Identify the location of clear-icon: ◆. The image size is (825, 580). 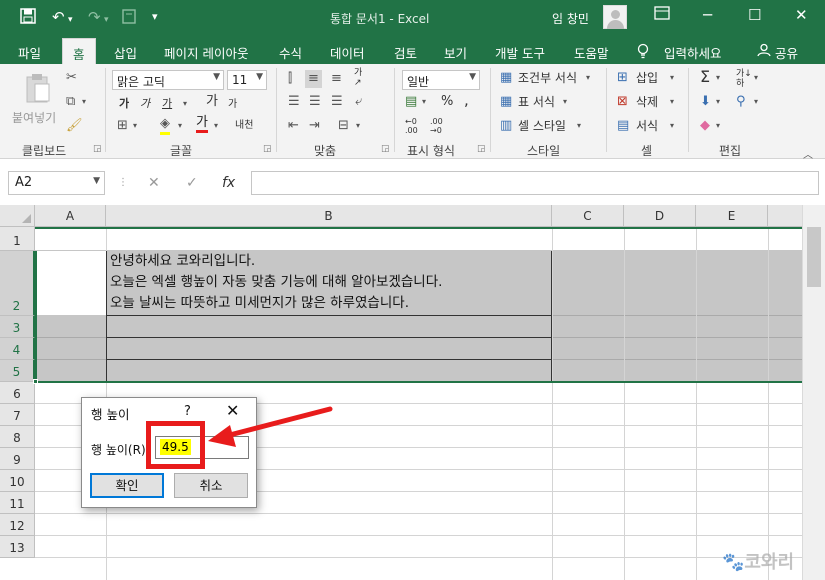
(705, 126).